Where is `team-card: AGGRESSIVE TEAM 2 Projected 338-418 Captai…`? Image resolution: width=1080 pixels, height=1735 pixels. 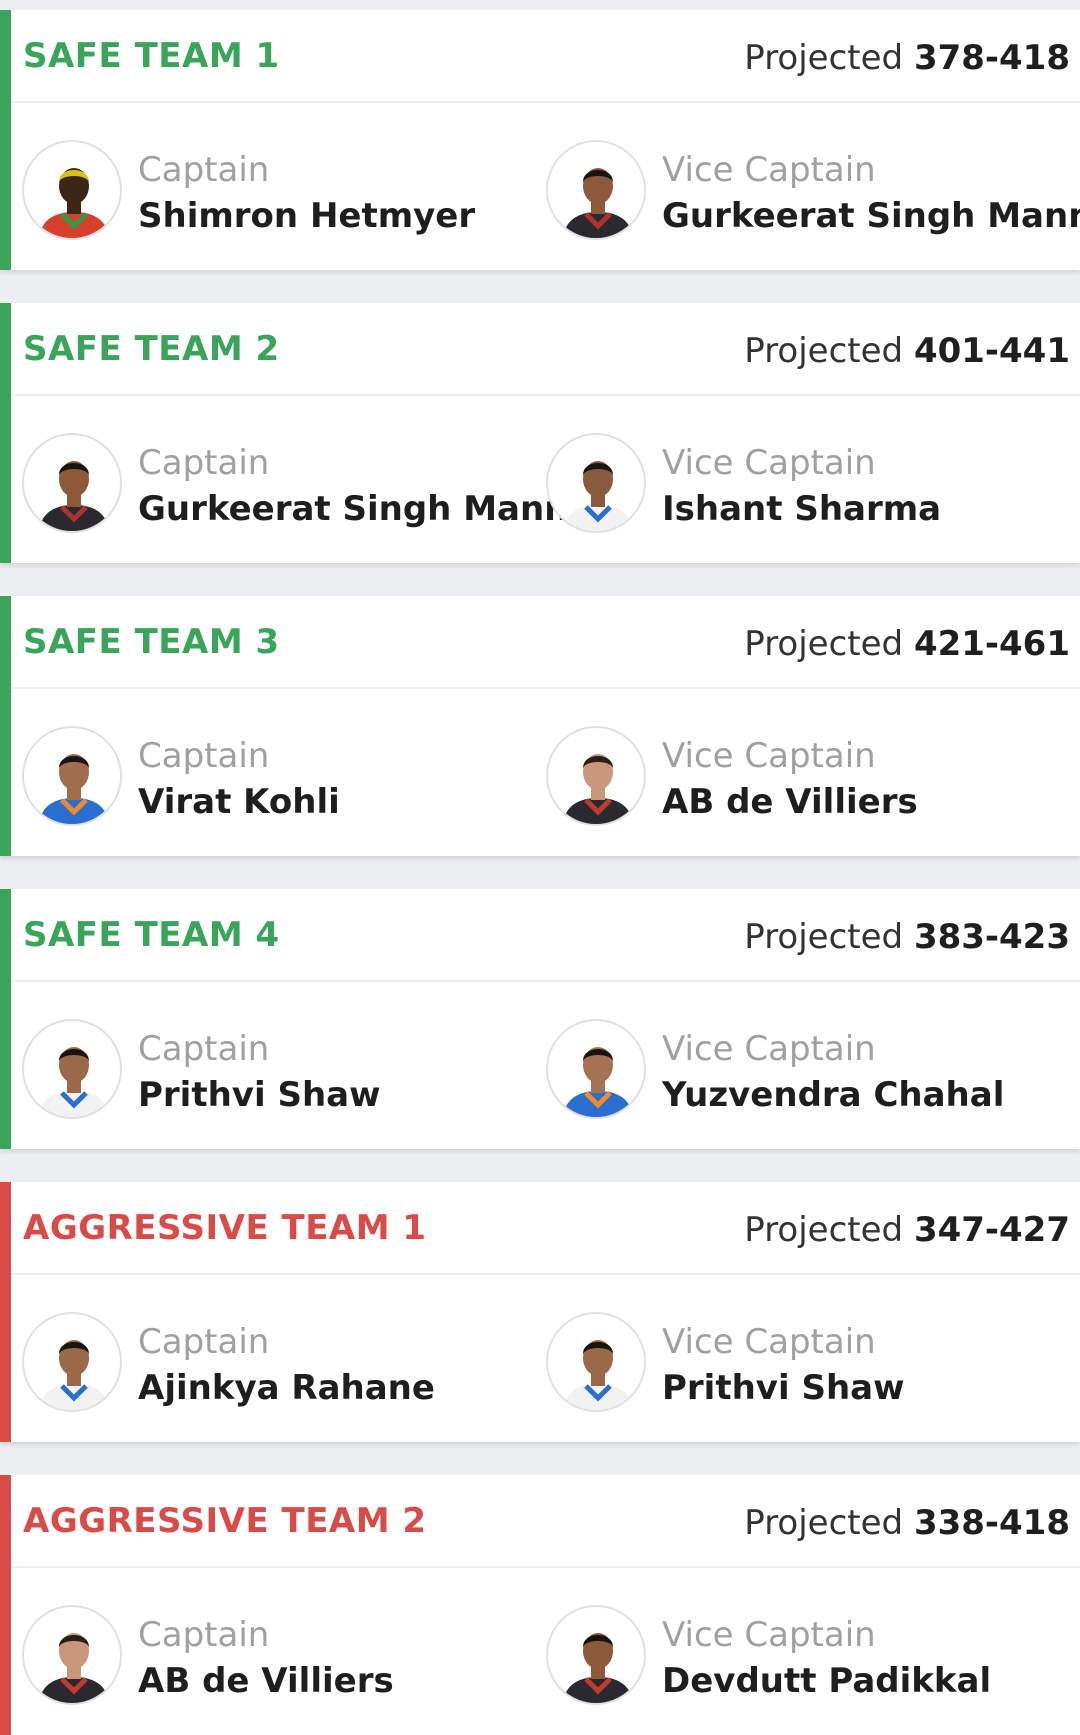
team-card: AGGRESSIVE TEAM 2 Projected 338-418 Captai… is located at coordinates (540, 1605).